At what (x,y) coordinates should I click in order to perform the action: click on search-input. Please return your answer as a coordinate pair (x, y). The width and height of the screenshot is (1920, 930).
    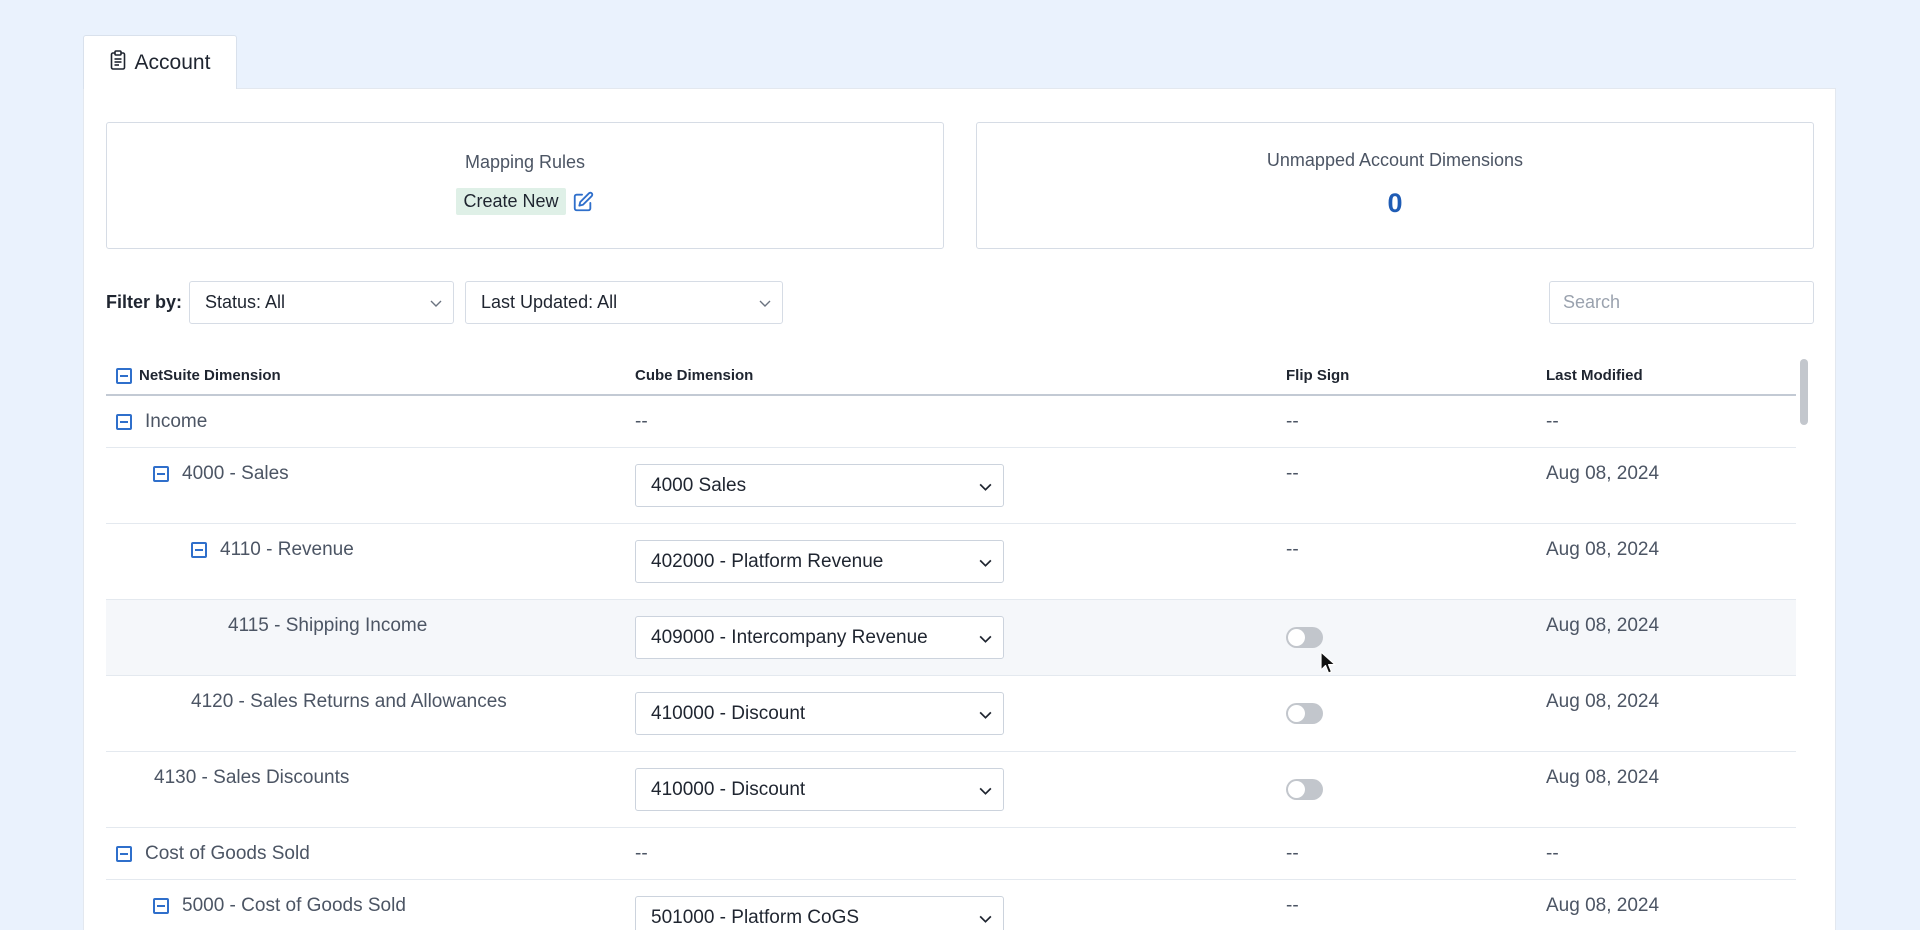
    Looking at the image, I should click on (1681, 302).